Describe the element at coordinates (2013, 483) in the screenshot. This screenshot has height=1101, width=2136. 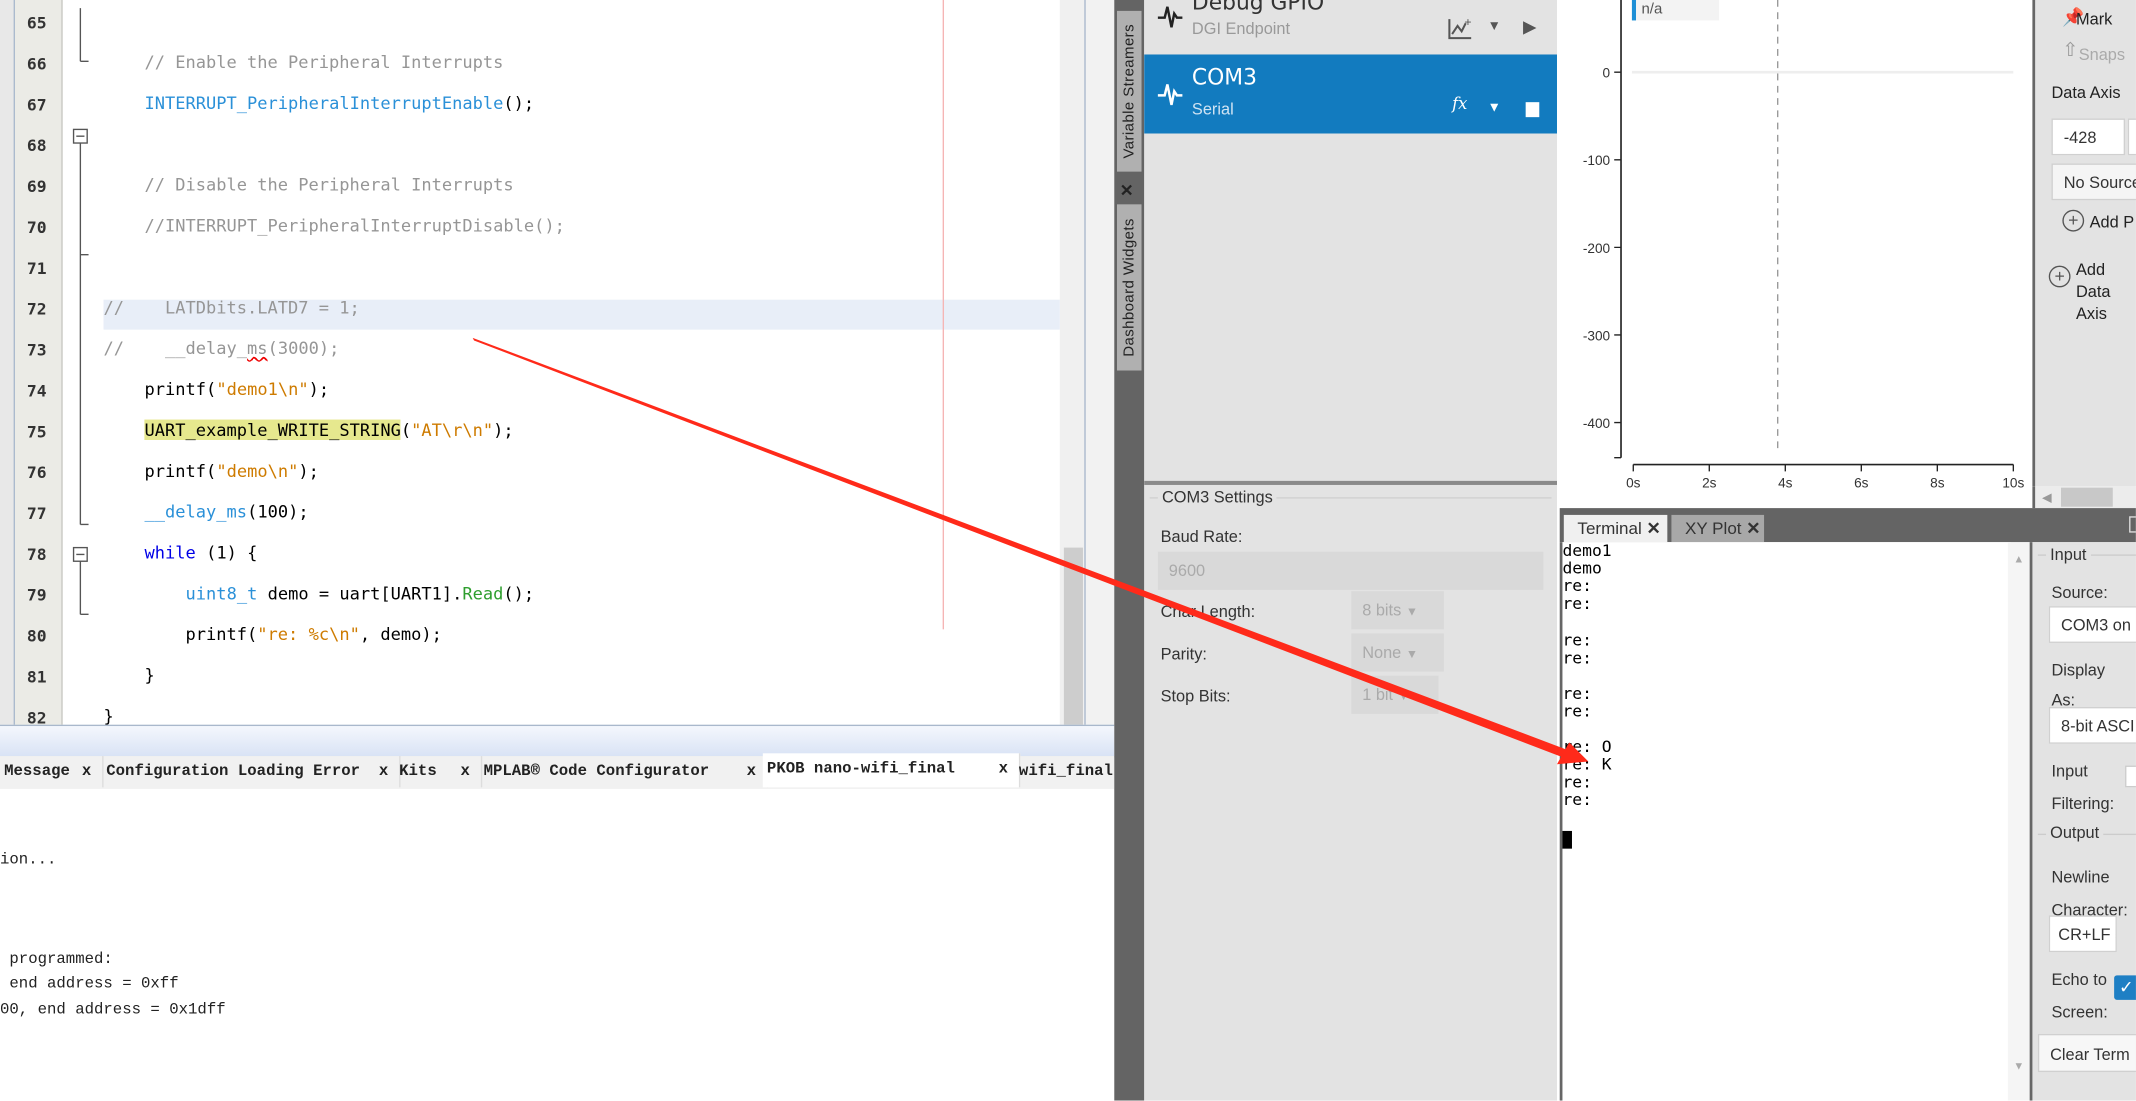
I see `x-tick-label: 10s` at that location.